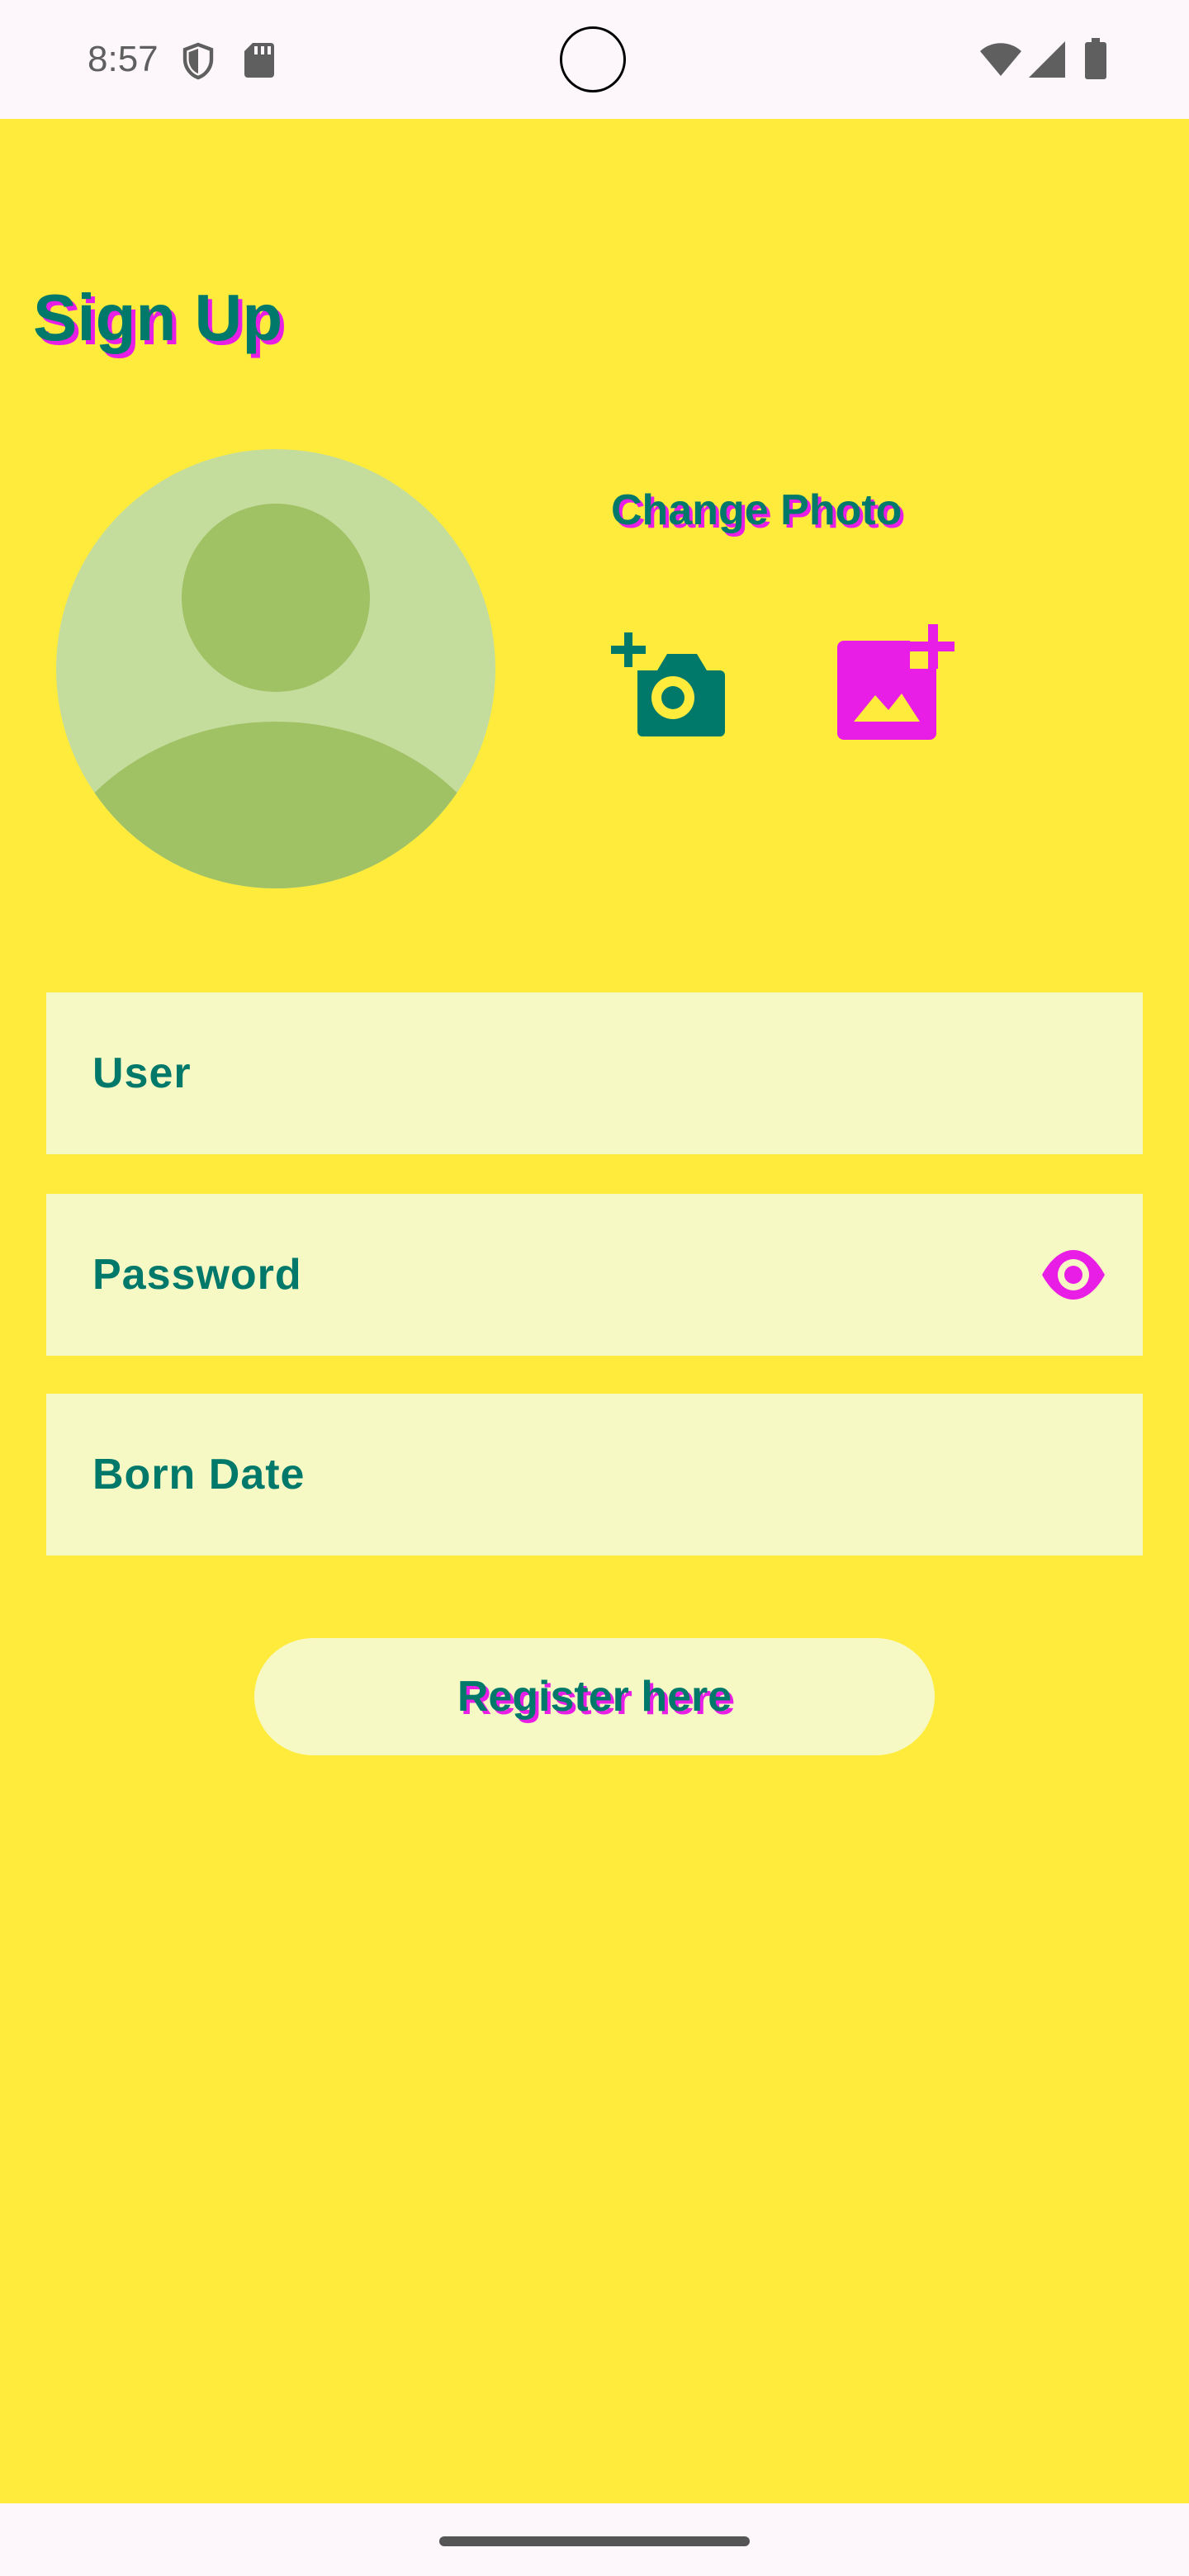 This screenshot has width=1189, height=2576. Describe the element at coordinates (1047, 59) in the screenshot. I see `cell-signal-icon` at that location.